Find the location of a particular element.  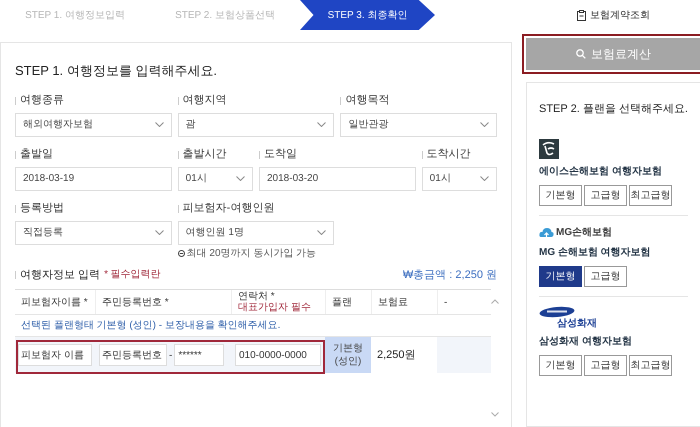

insurer-name: MG 손해보험 여행자보험 is located at coordinates (595, 253).